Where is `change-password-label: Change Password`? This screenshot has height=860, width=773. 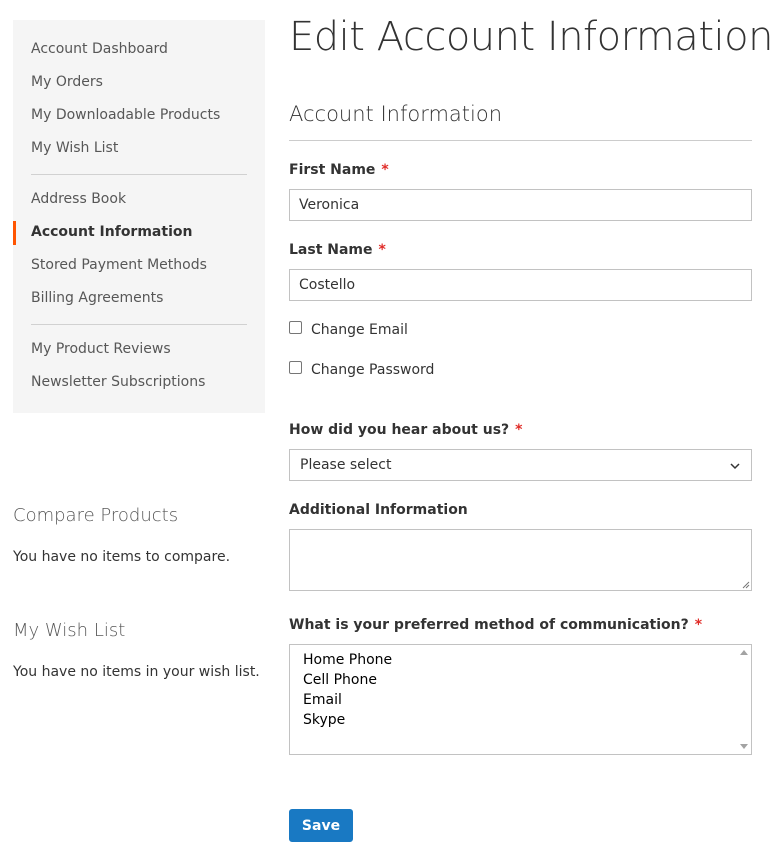
change-password-label: Change Password is located at coordinates (372, 370).